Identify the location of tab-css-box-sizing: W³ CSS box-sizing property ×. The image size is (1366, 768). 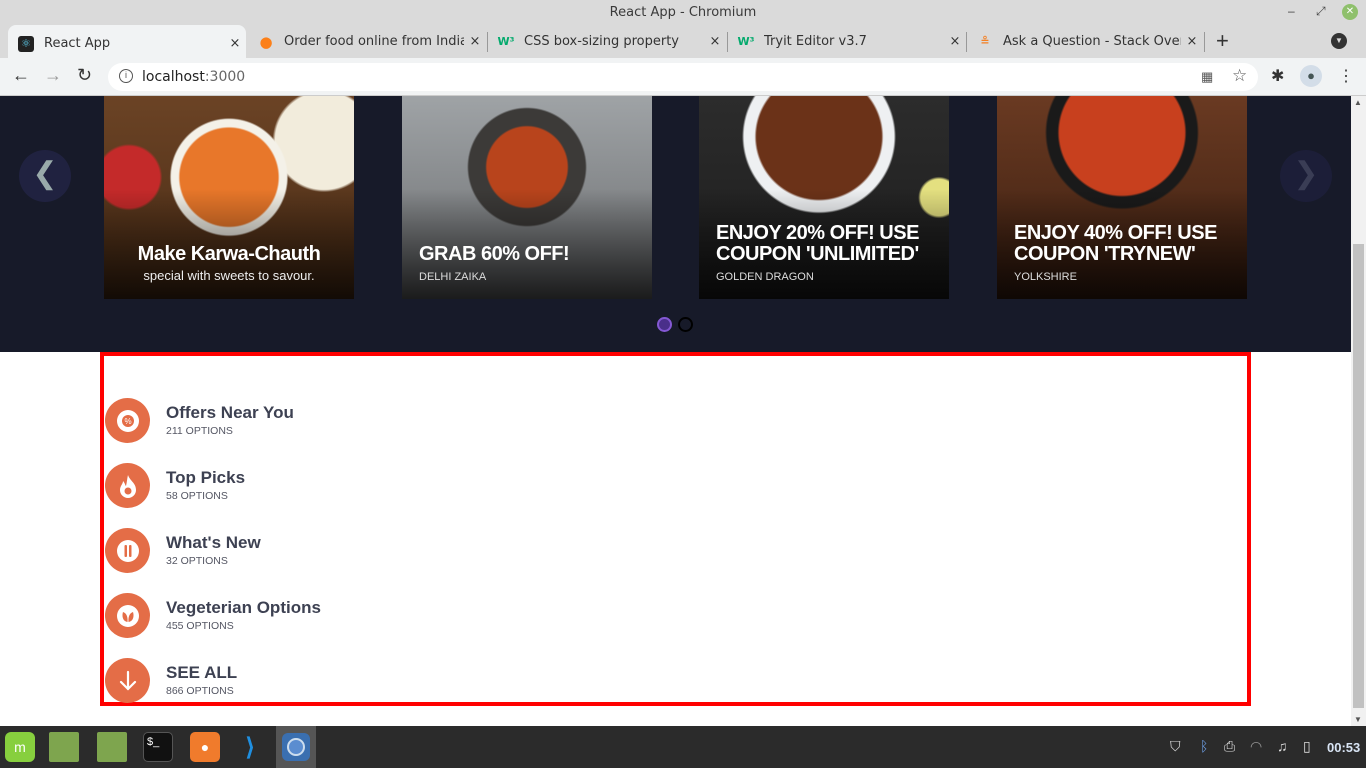
(607, 41).